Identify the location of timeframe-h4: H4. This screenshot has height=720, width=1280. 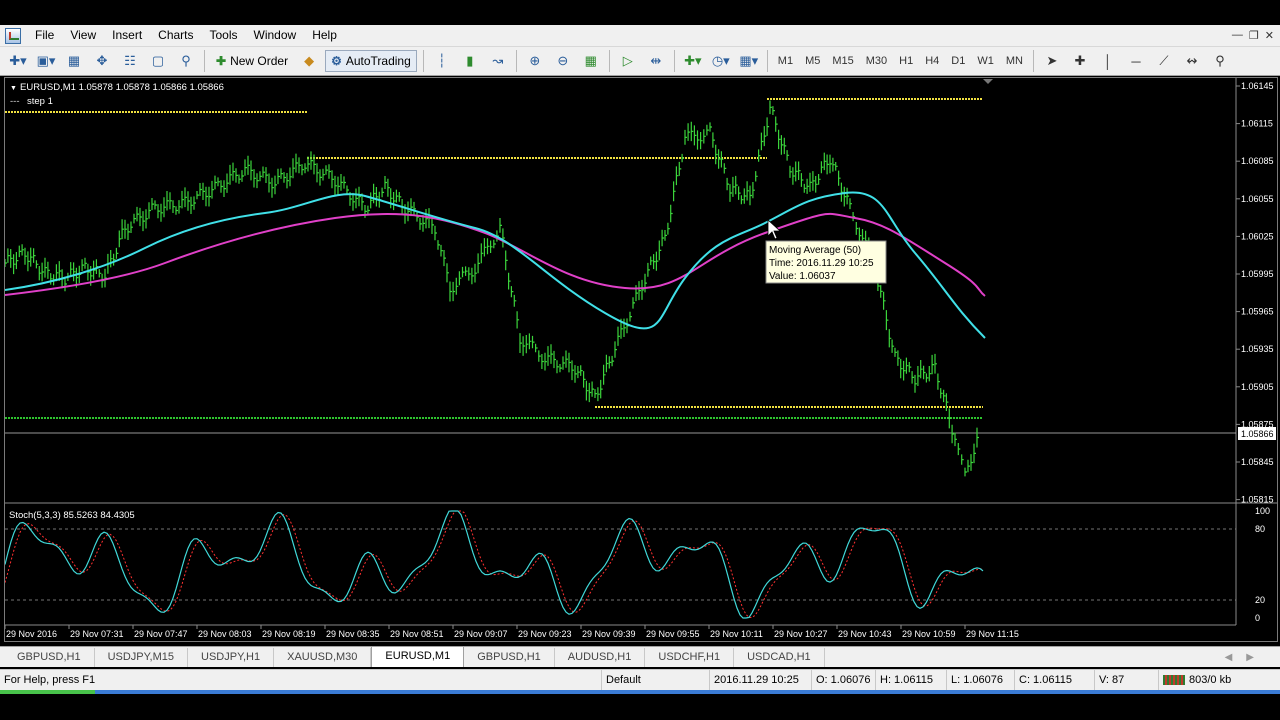
(932, 61).